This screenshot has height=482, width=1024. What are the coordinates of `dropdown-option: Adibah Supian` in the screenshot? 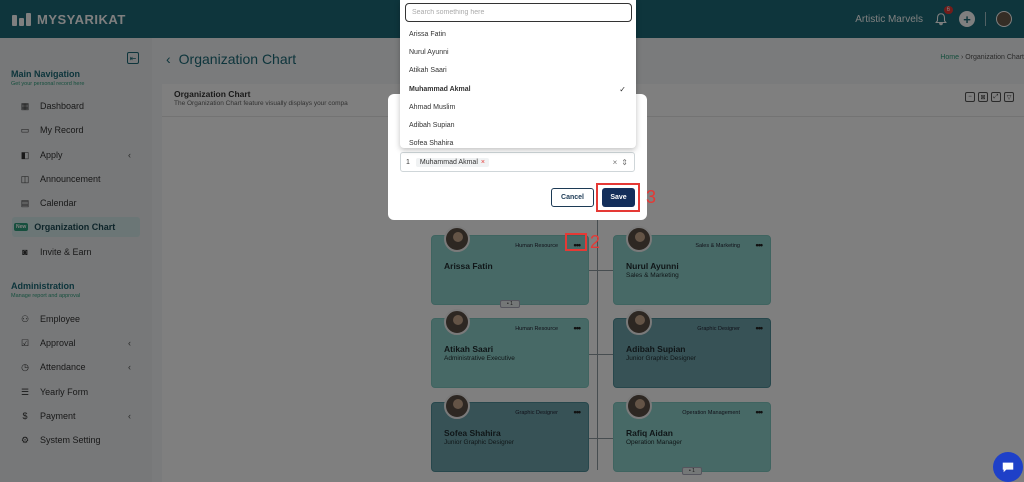 It's located at (518, 125).